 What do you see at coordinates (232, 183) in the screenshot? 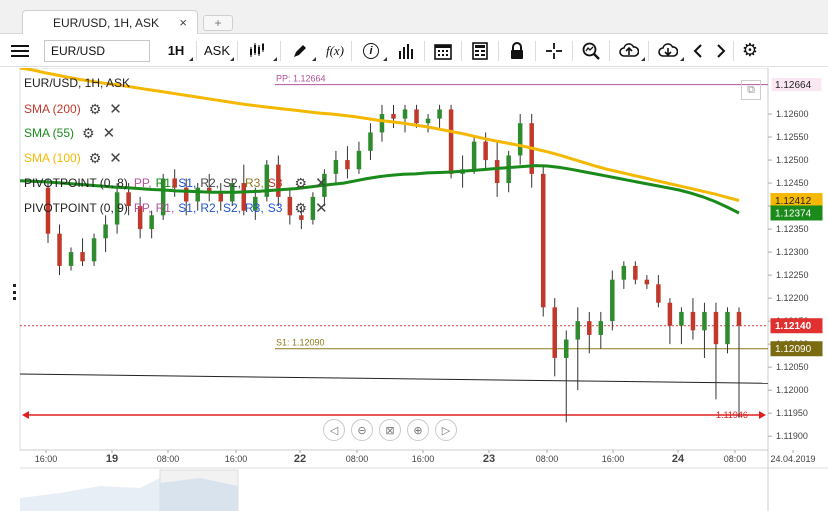
I see `s2-part: S2,` at bounding box center [232, 183].